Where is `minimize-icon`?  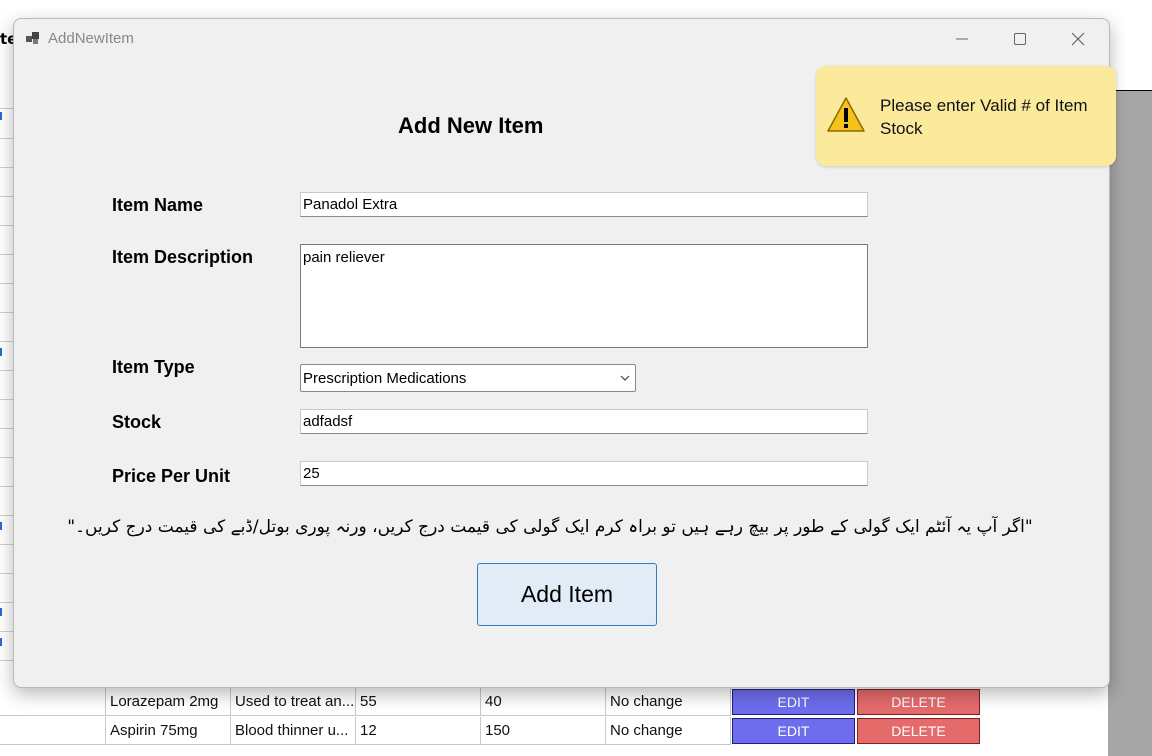
minimize-icon is located at coordinates (962, 39).